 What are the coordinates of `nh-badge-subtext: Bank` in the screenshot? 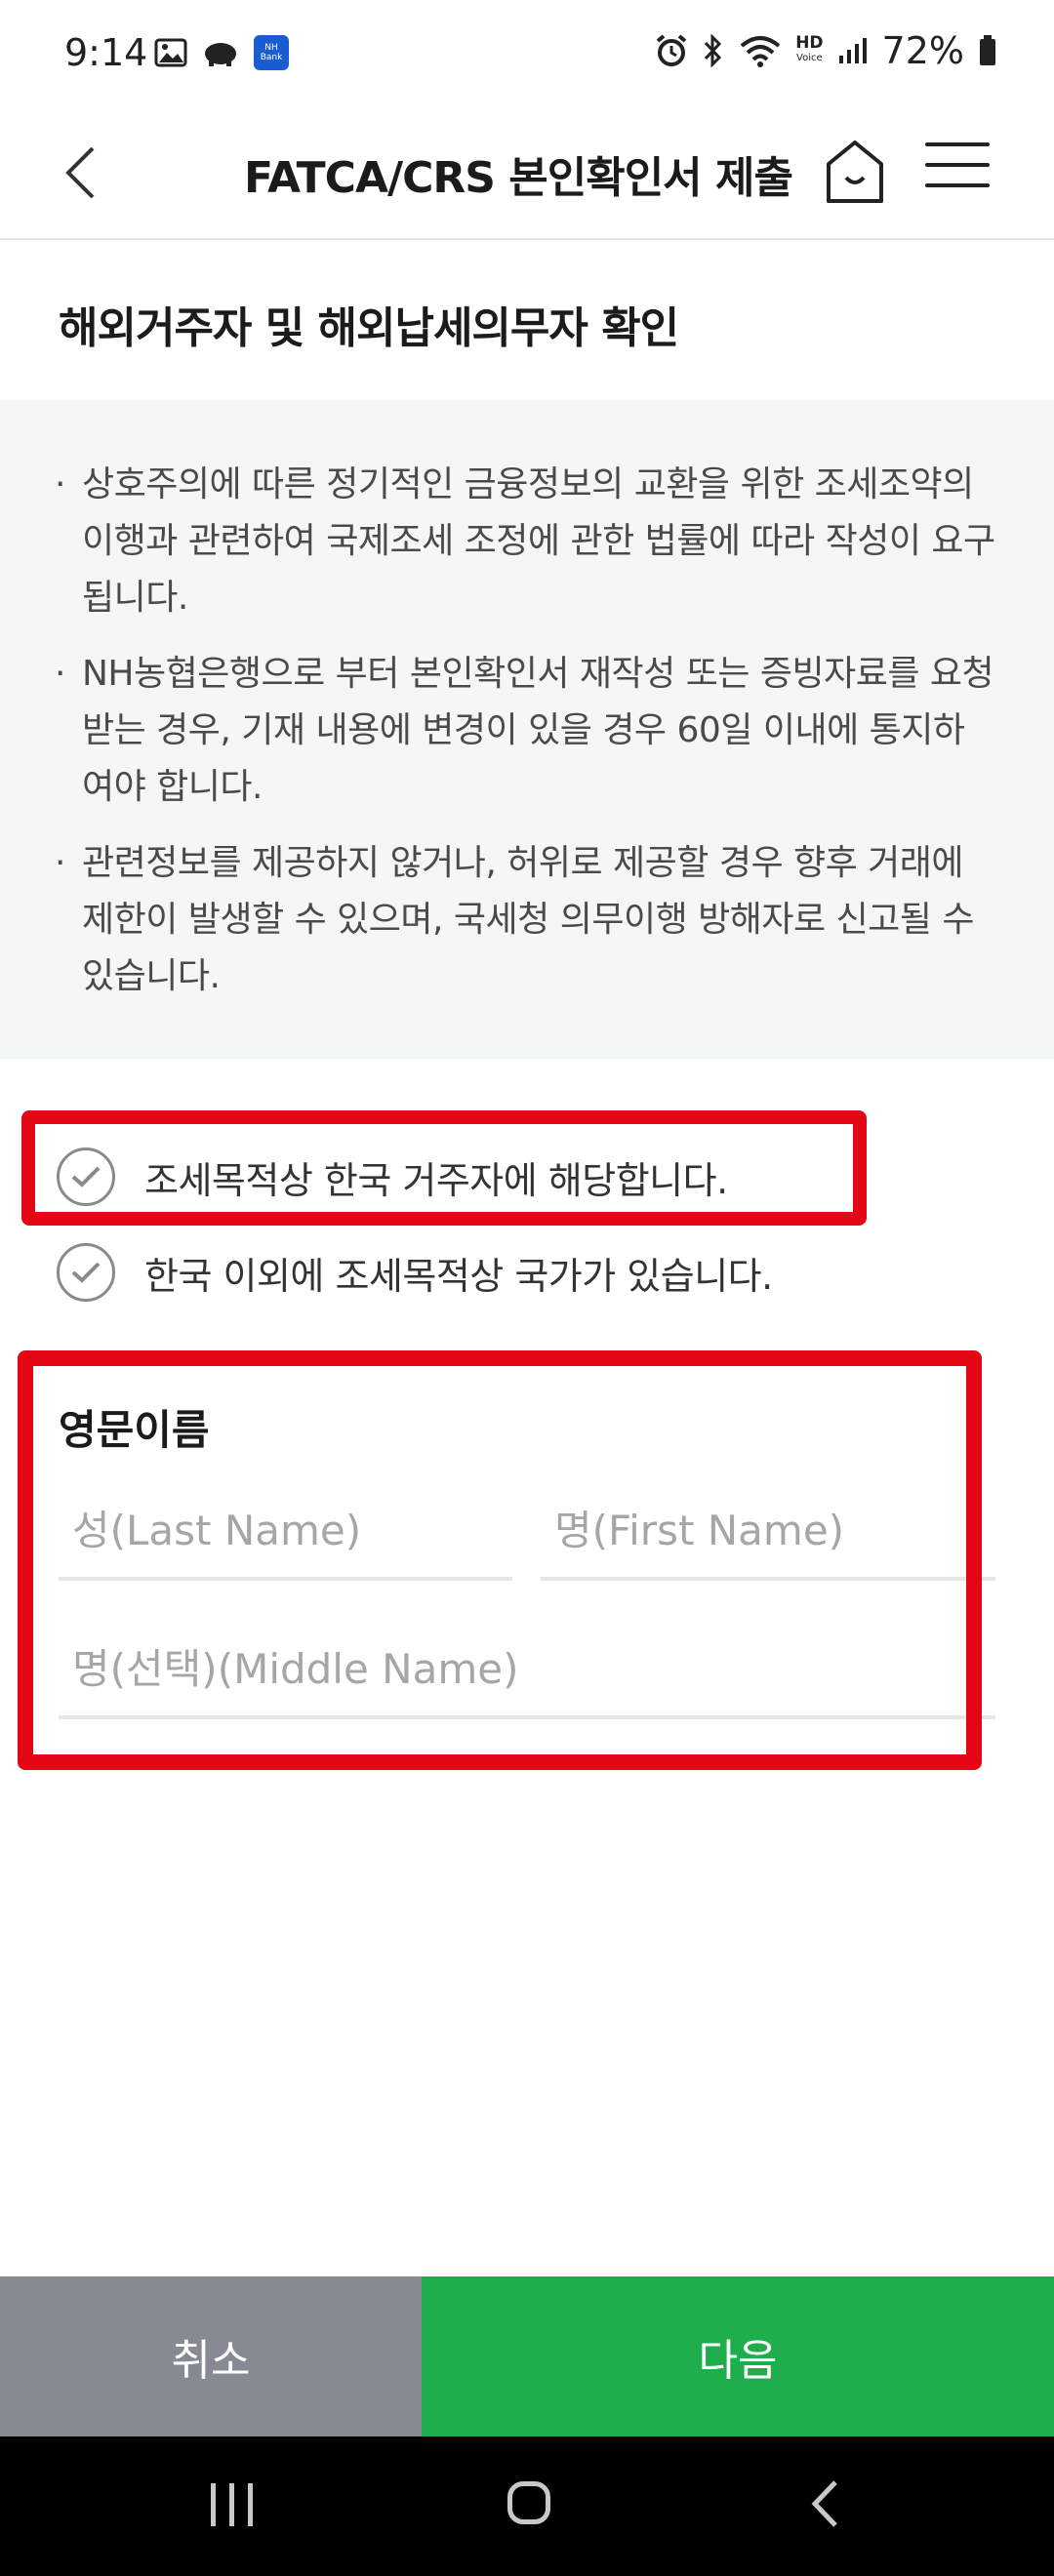 It's located at (271, 57).